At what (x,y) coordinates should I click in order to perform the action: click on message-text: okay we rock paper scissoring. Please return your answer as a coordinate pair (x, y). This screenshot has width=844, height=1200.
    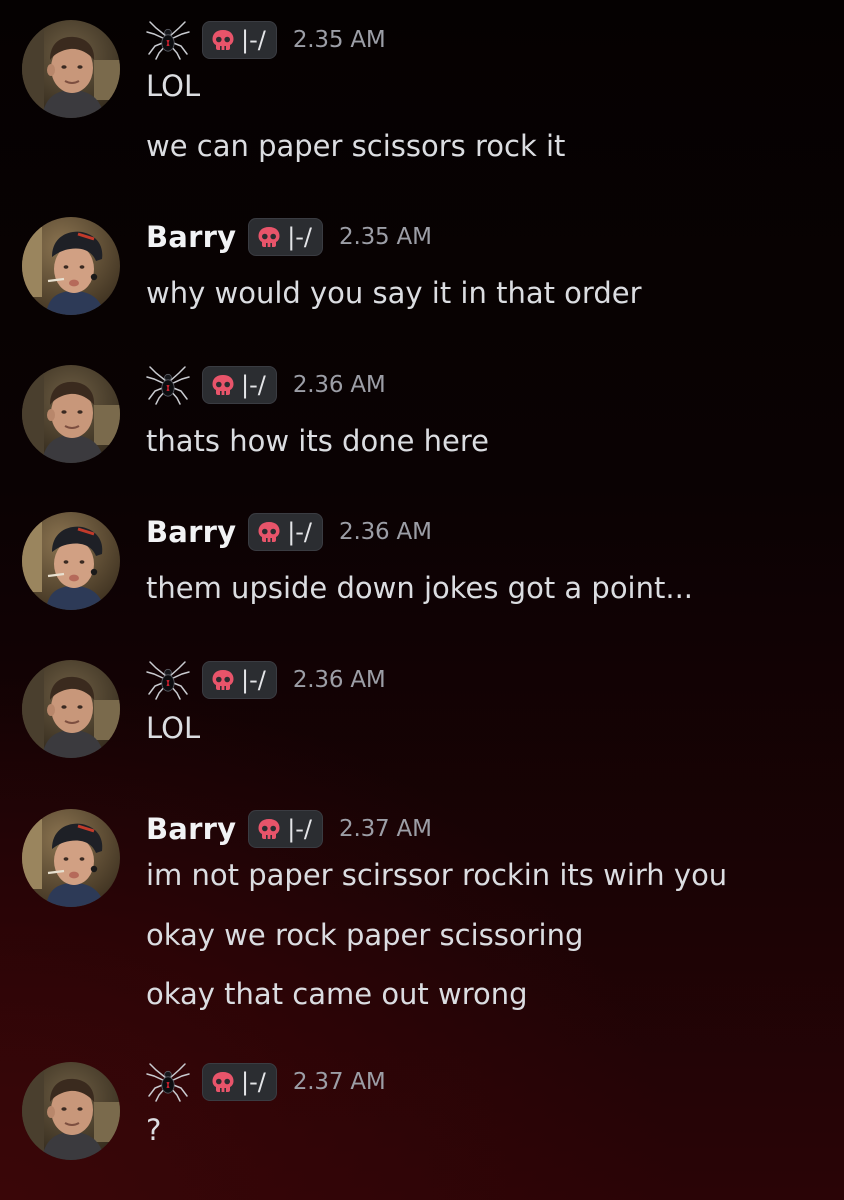
    Looking at the image, I should click on (364, 935).